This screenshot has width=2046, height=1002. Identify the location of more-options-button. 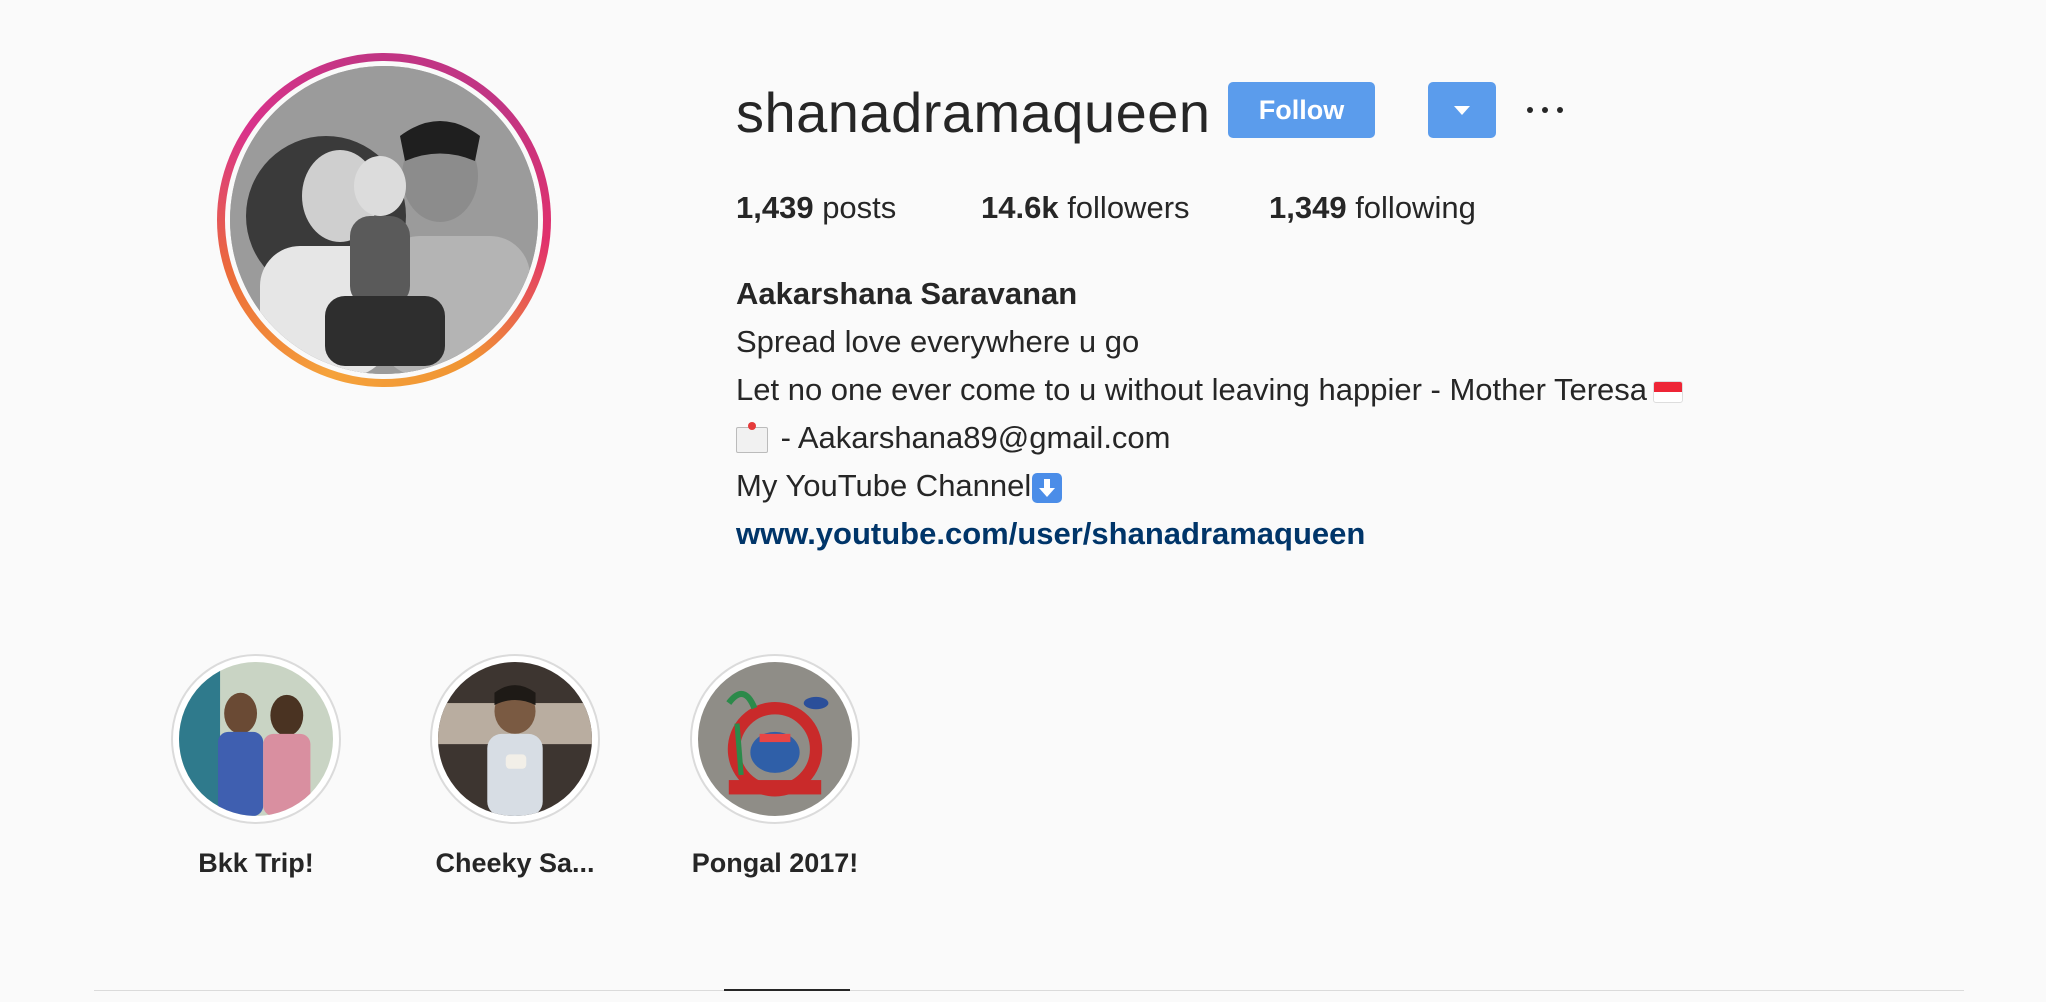
(1545, 110).